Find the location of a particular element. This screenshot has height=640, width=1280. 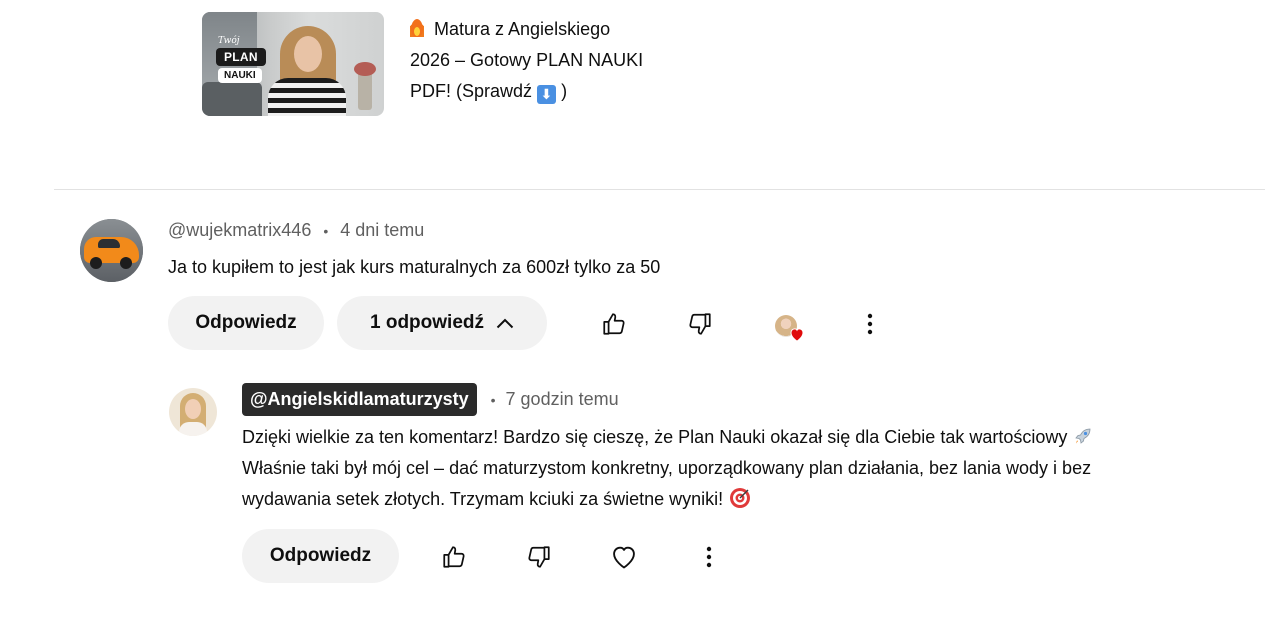

video-thumbnail: Twój PLAN NAUKI is located at coordinates (293, 64).